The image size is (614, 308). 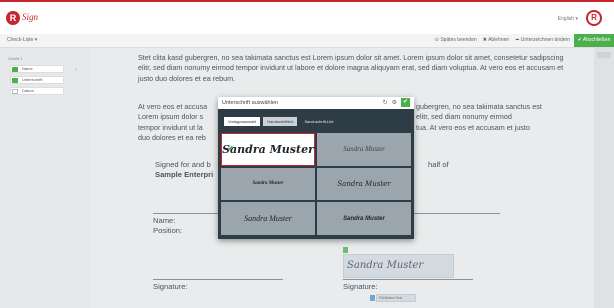 I want to click on sidebar-toggle-icon: ‹, so click(x=76, y=70).